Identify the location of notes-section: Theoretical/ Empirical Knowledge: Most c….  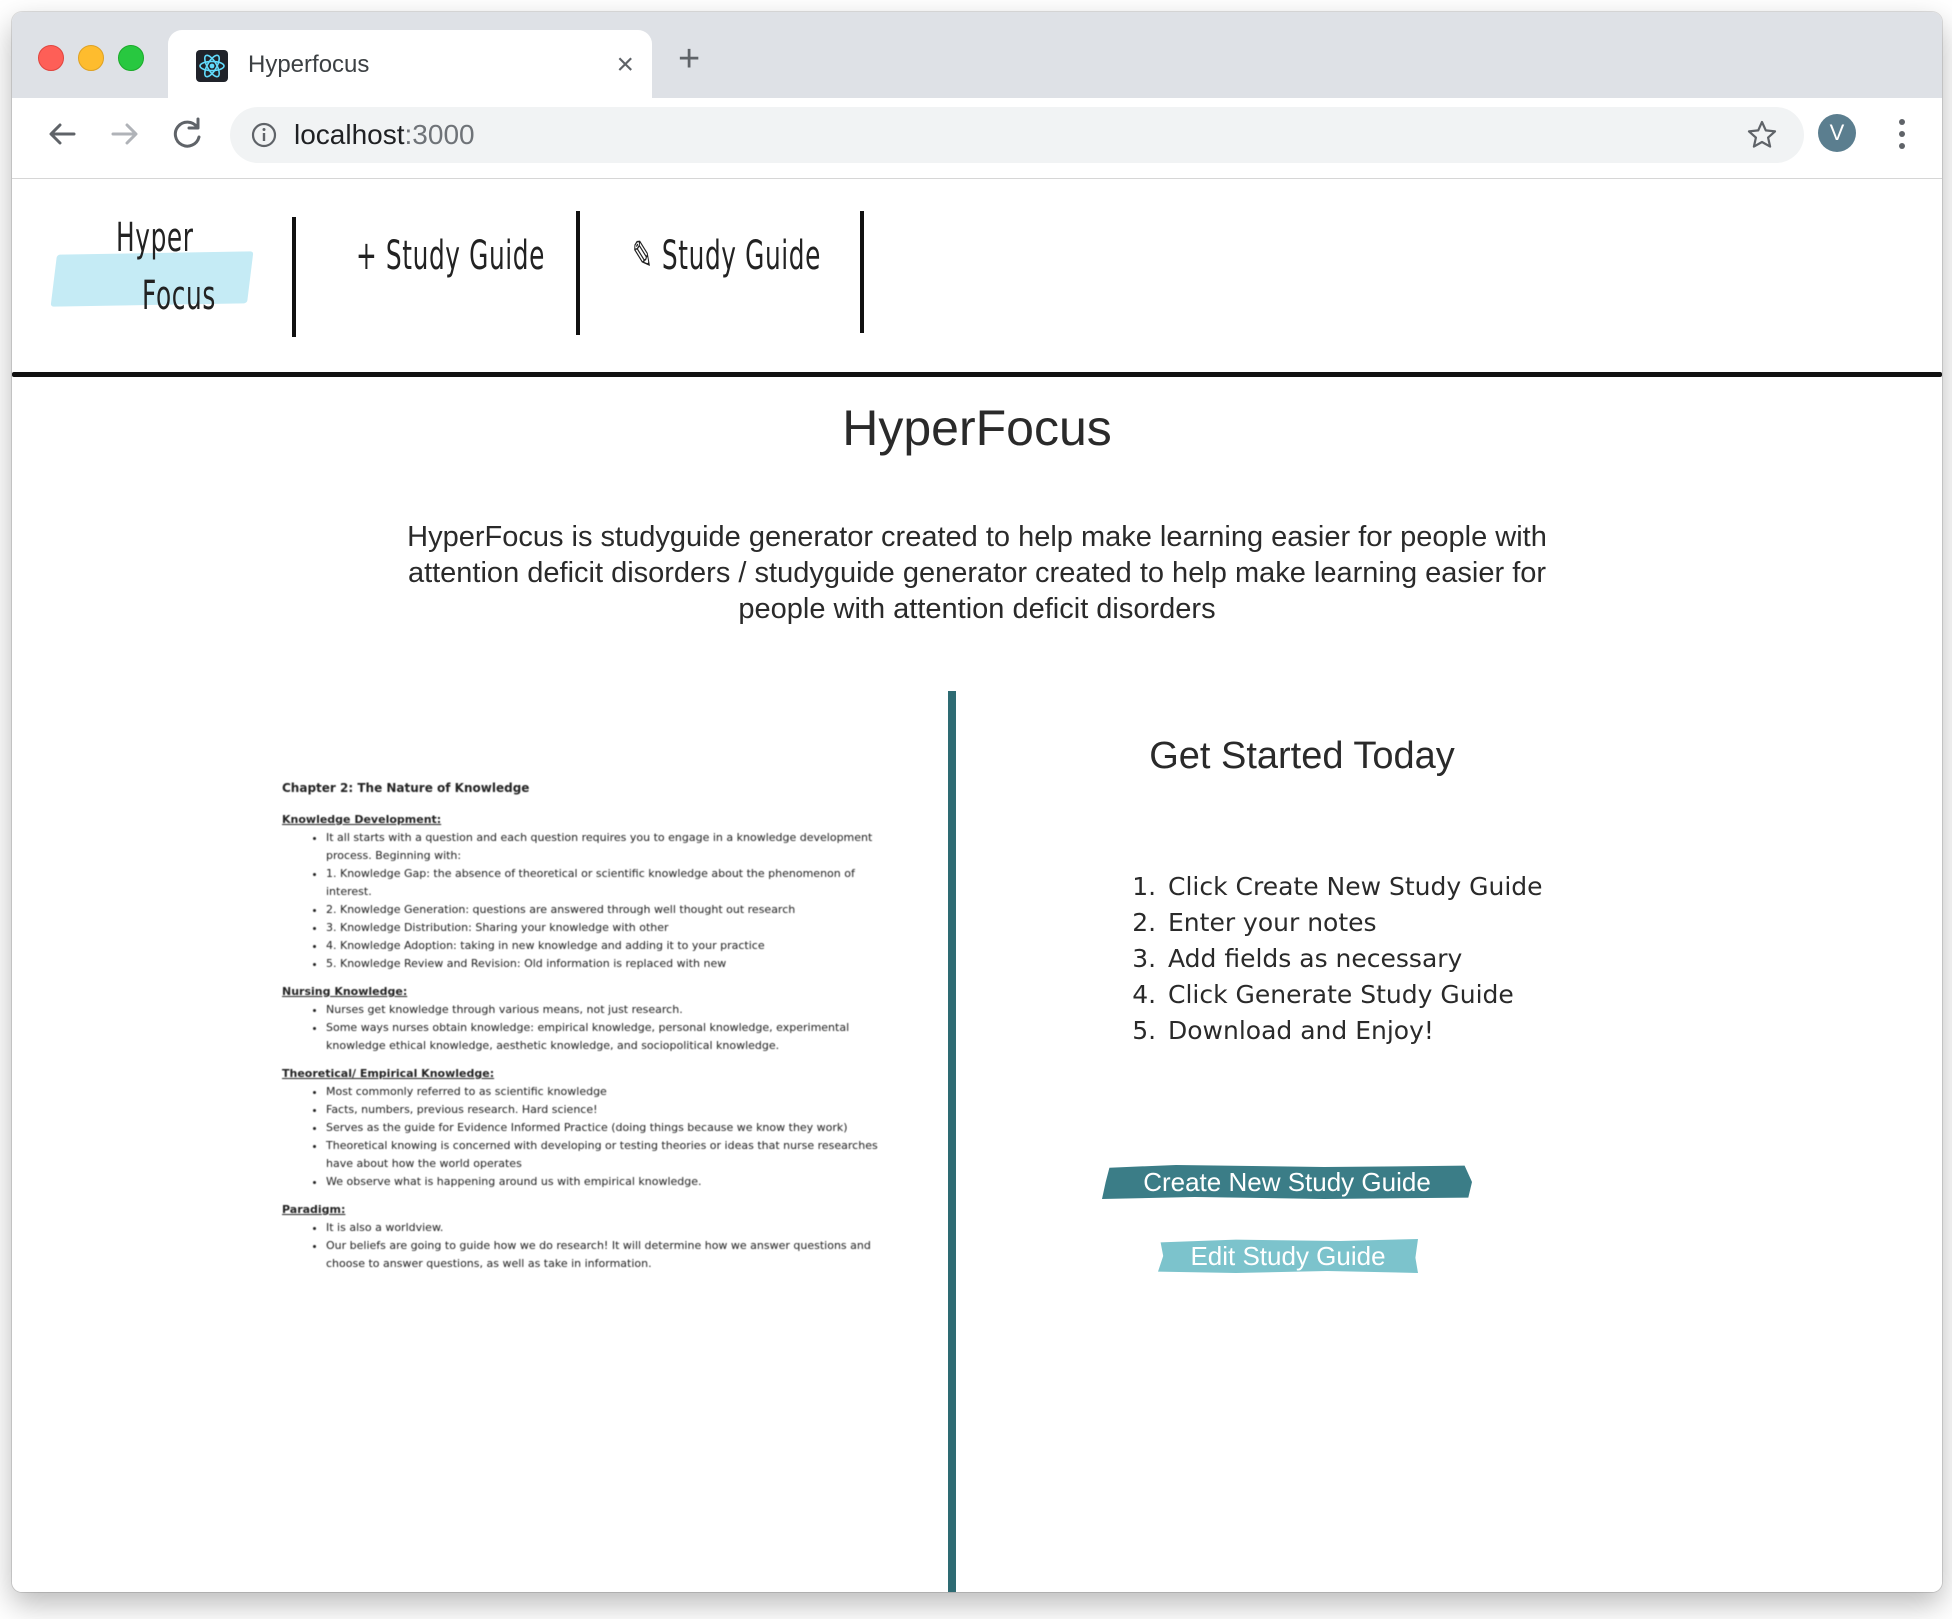
(582, 1128).